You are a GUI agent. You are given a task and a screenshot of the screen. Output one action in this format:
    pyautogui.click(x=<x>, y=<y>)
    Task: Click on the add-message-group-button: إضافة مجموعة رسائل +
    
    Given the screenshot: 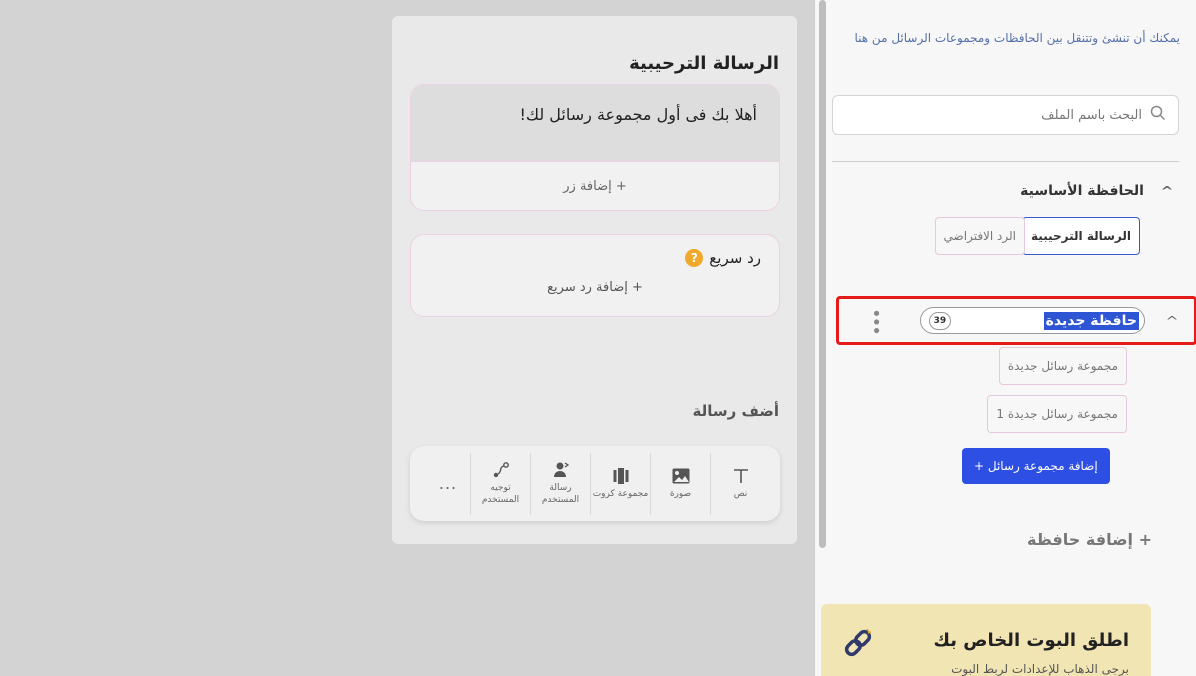 What is the action you would take?
    pyautogui.click(x=1036, y=466)
    